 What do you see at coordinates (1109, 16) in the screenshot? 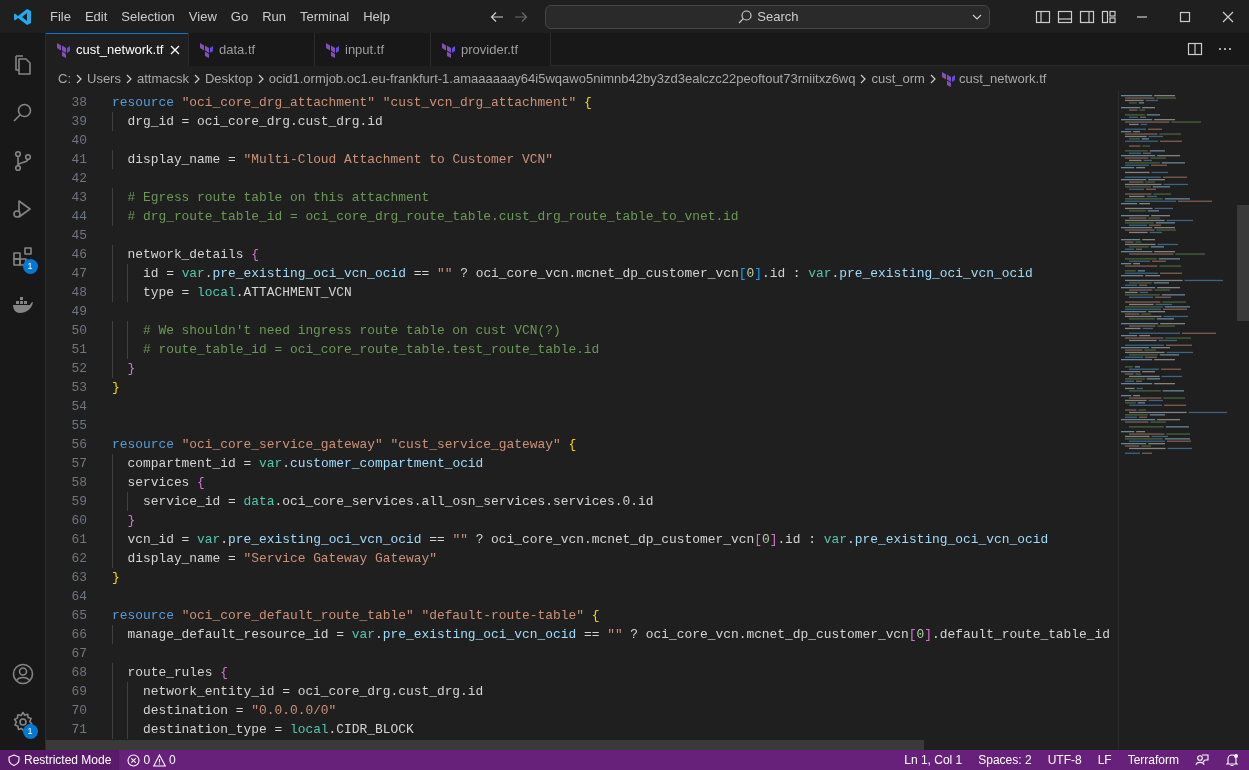
I see `layout-icon` at bounding box center [1109, 16].